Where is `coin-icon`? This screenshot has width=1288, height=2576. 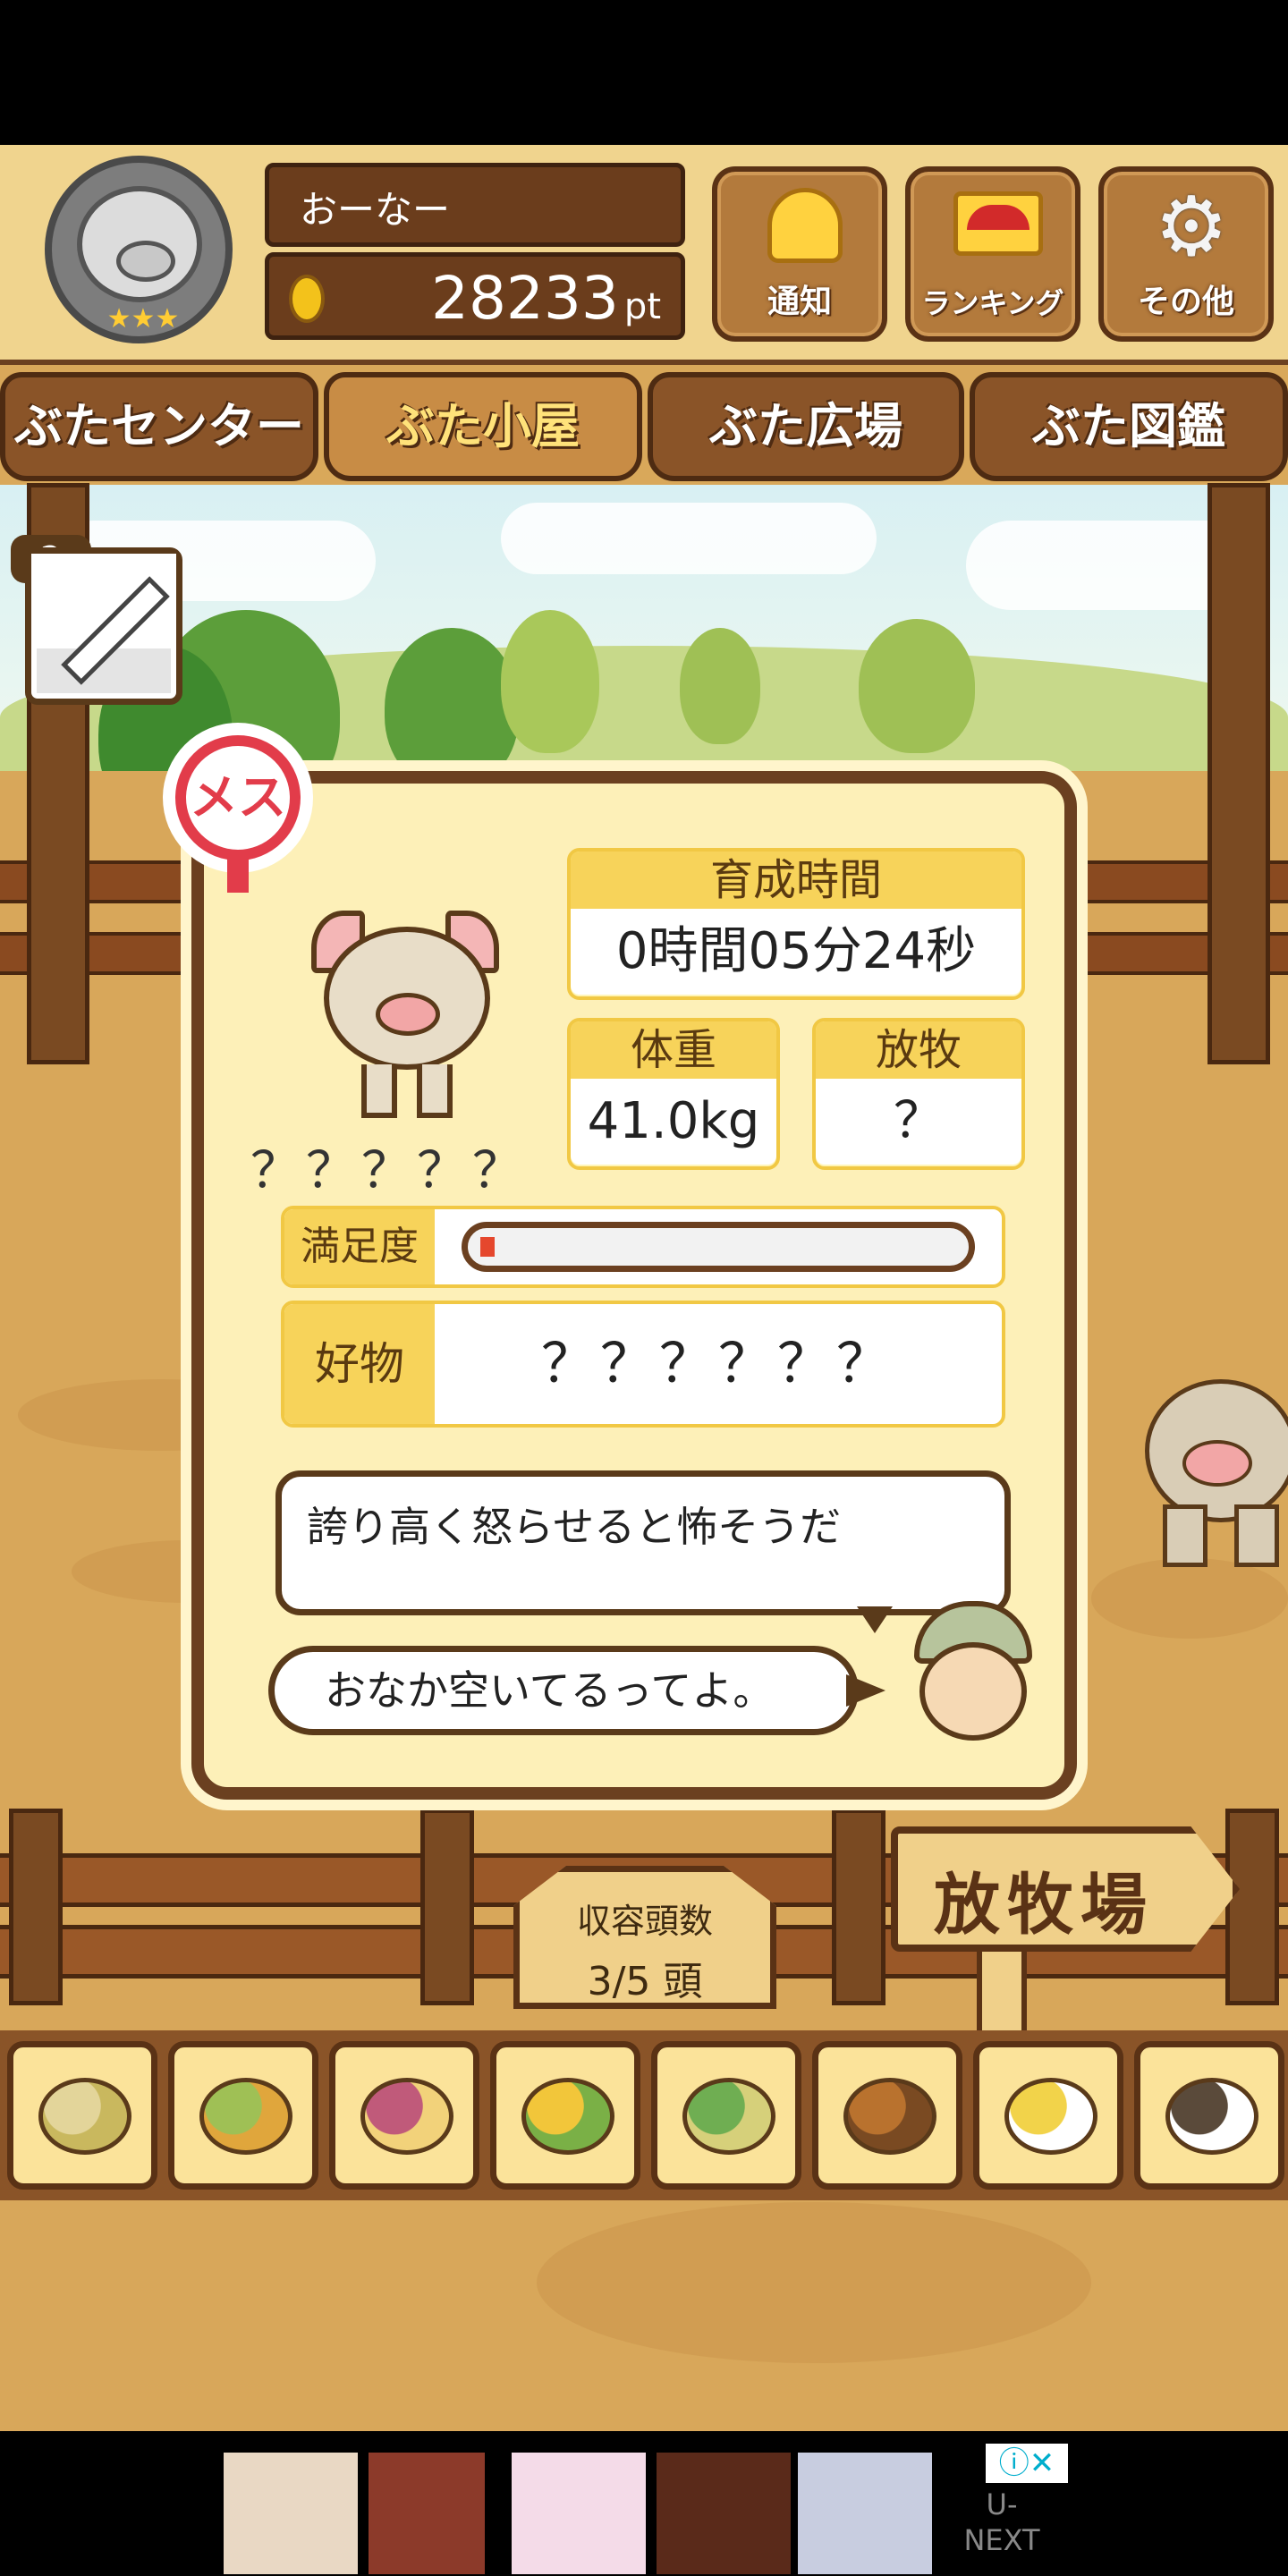 coin-icon is located at coordinates (307, 299).